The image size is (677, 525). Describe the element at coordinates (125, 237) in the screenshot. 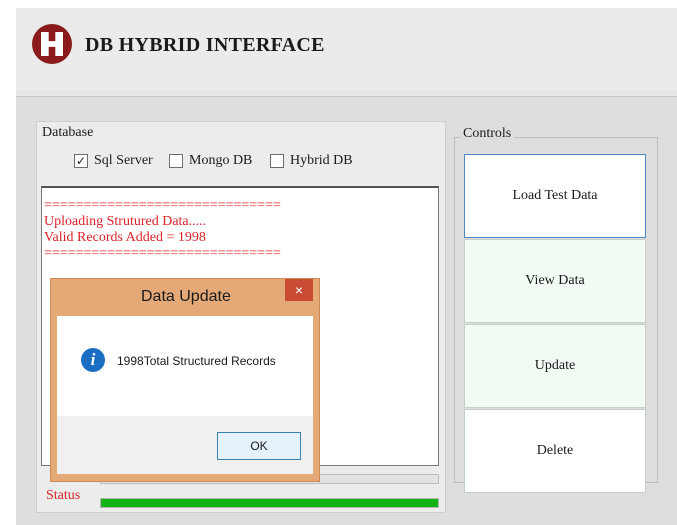

I see `log-line: Valid Records Added = 1998` at that location.